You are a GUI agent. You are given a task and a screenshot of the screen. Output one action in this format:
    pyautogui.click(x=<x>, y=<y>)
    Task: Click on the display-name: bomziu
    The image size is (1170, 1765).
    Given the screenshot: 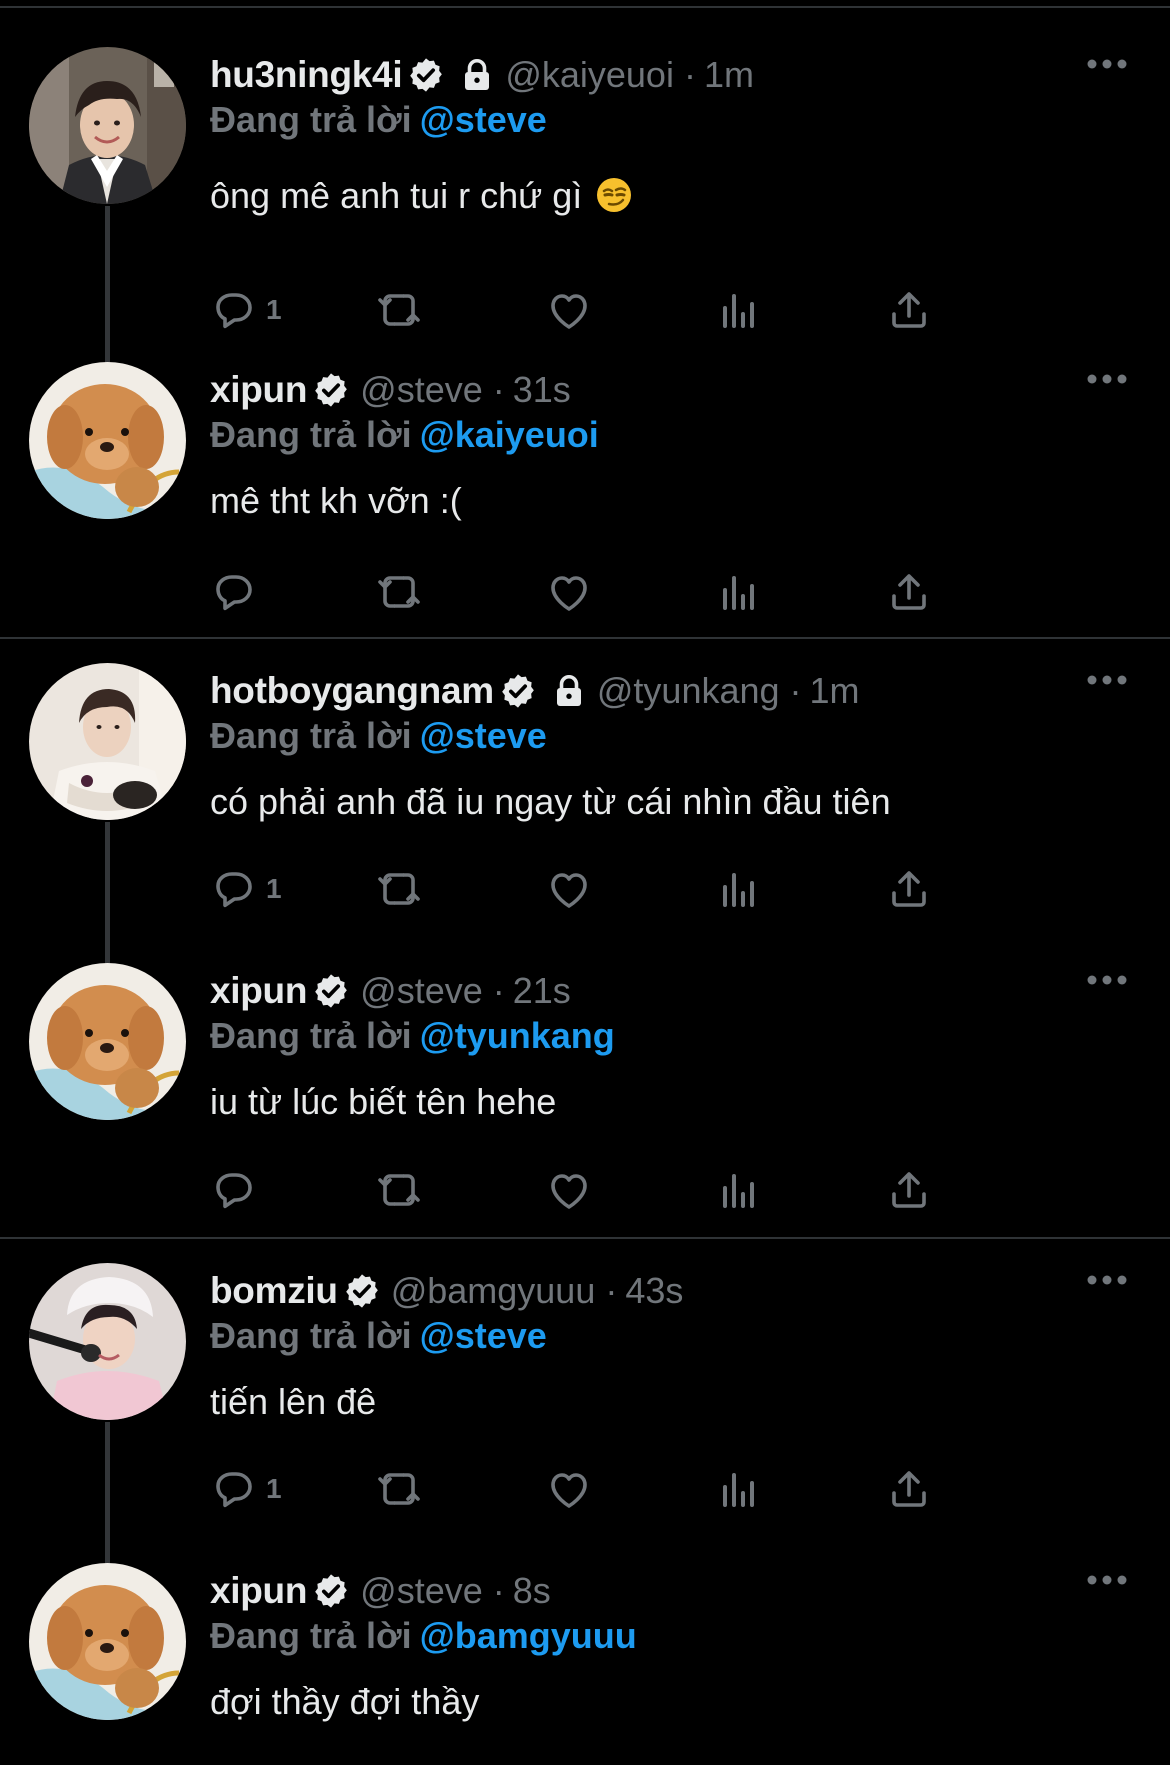 What is the action you would take?
    pyautogui.click(x=274, y=1291)
    